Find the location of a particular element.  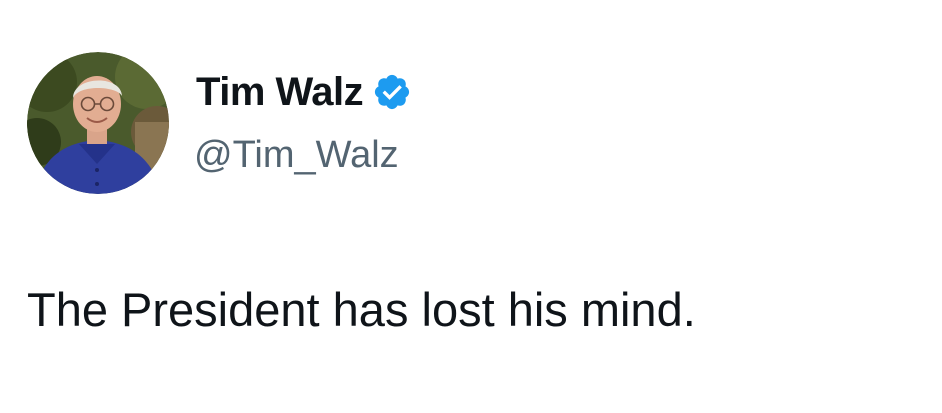

author-name-row: Tim Walz is located at coordinates (304, 92).